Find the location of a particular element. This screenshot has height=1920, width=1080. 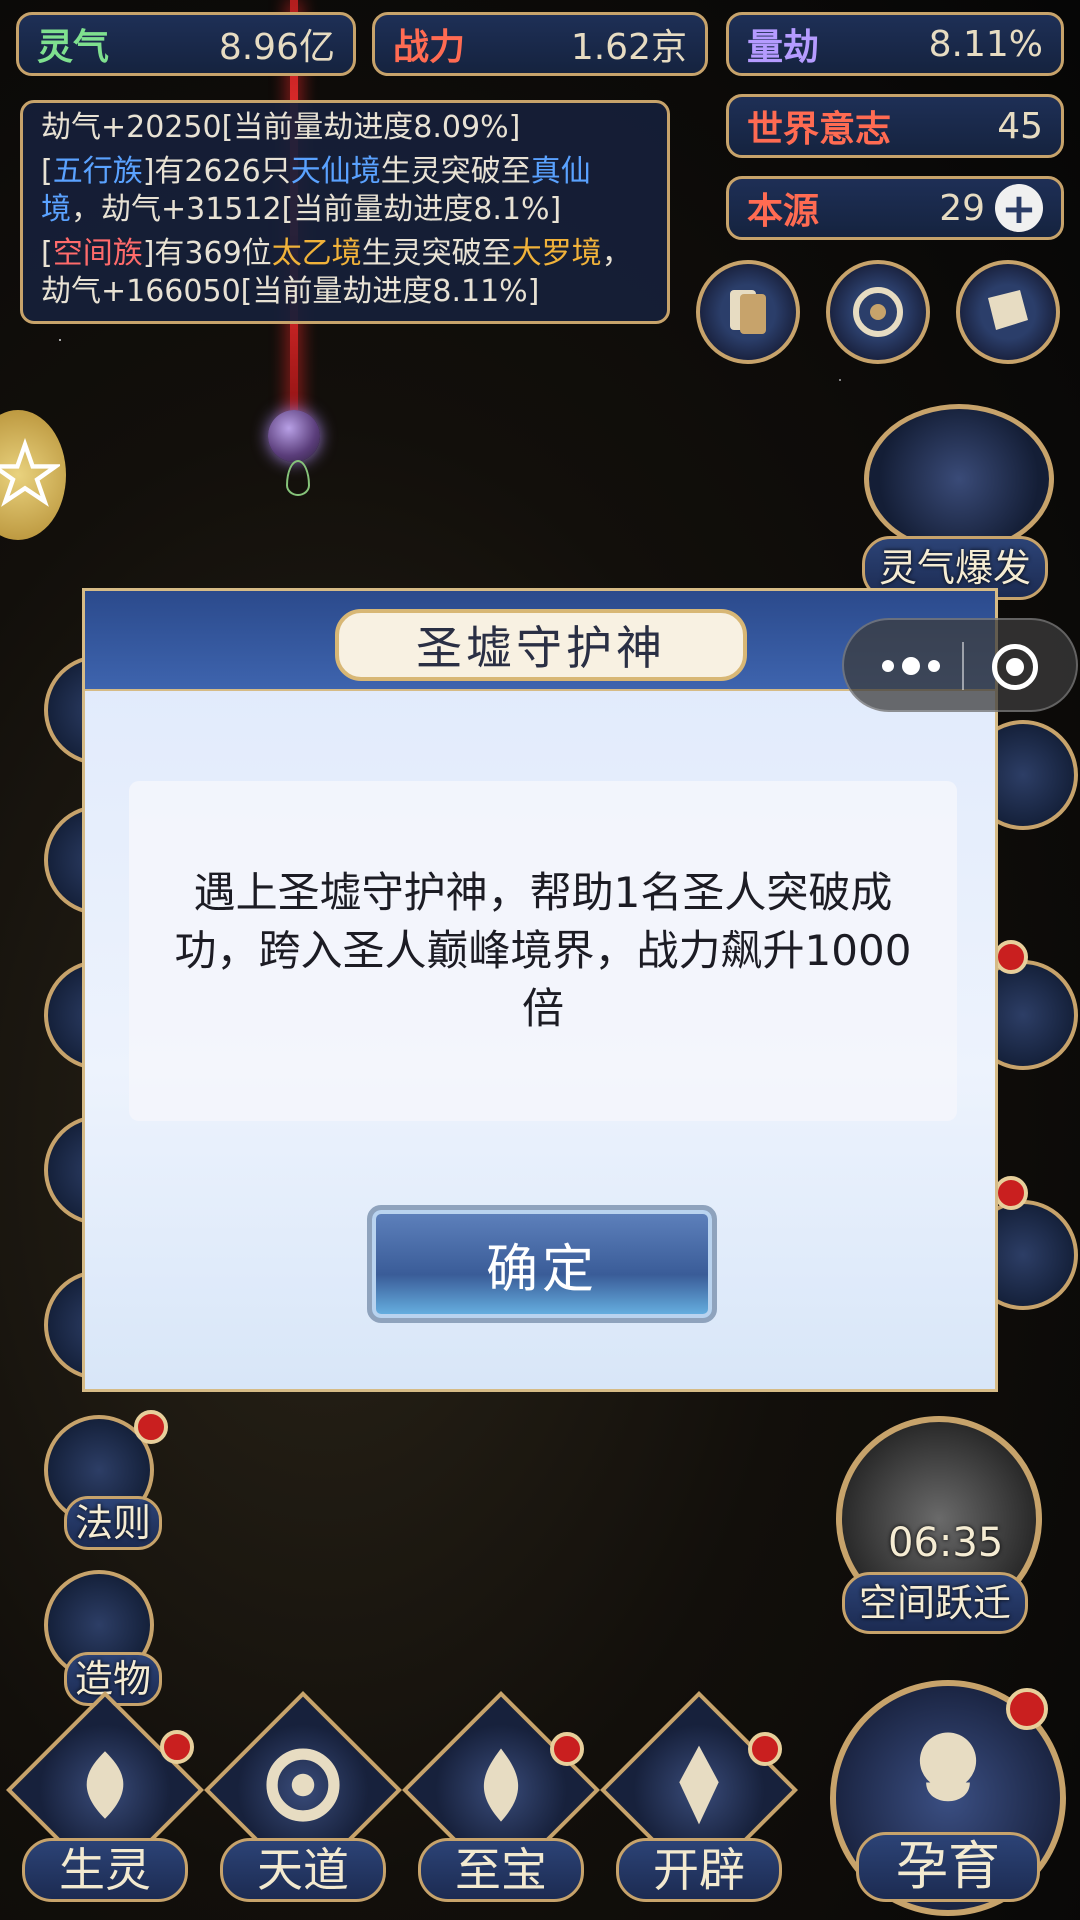

world-will-label: 世界意志 is located at coordinates (819, 129).